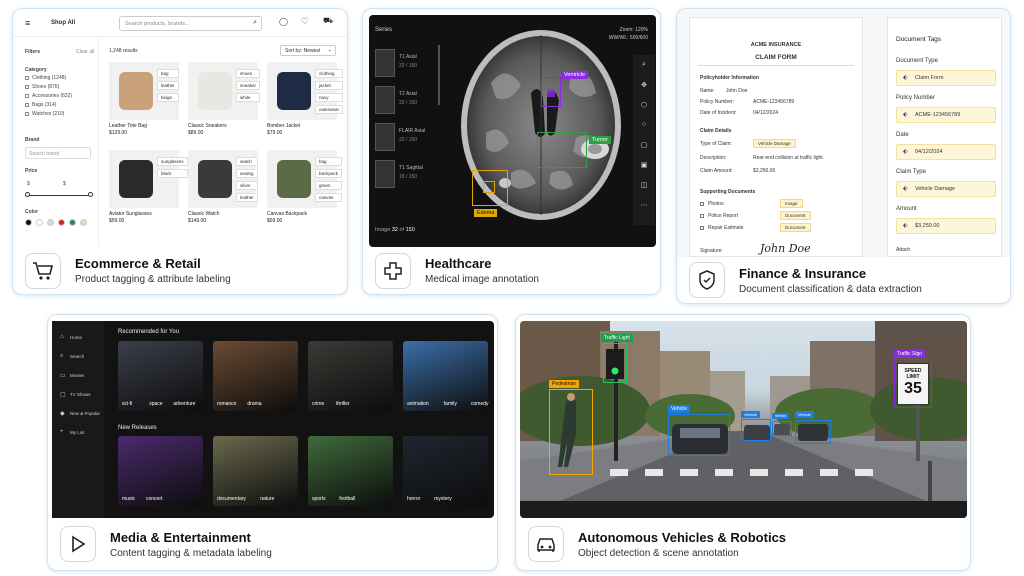 This screenshot has width=1024, height=576. Describe the element at coordinates (62, 432) in the screenshot. I see `add-icon: +` at that location.